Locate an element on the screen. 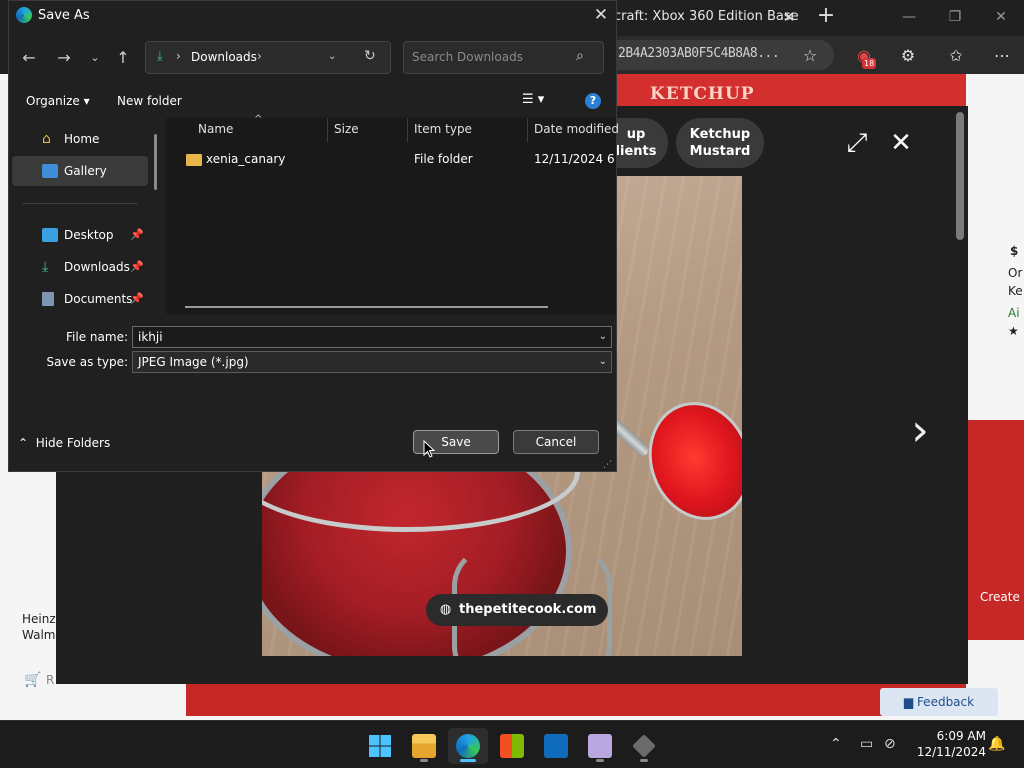  save-type-select: JPEG Image (*.jpg) ⌄ is located at coordinates (372, 362).